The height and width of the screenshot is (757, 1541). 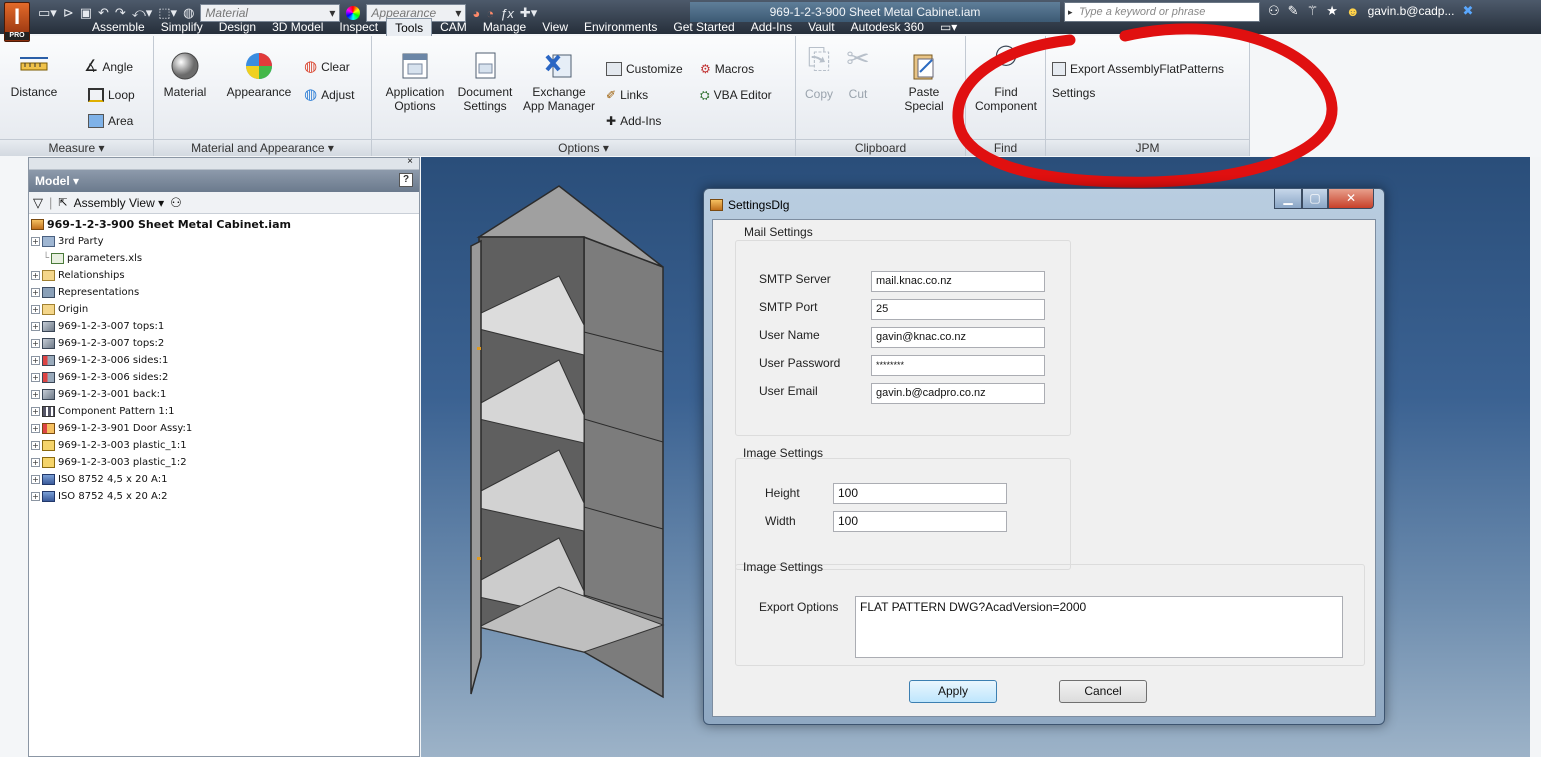 What do you see at coordinates (224, 462) in the screenshot?
I see `tree-node: +969-1-2-3-003 plastic_1:2` at bounding box center [224, 462].